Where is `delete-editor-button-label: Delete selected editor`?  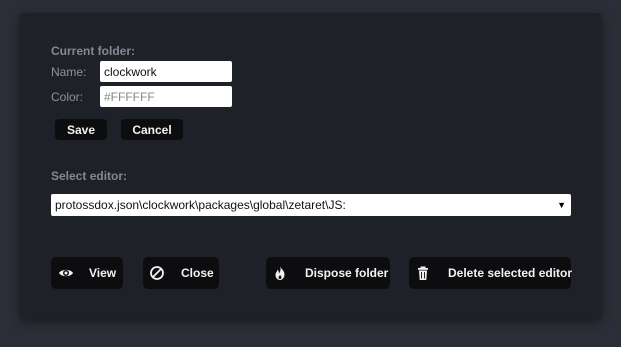 delete-editor-button-label: Delete selected editor is located at coordinates (510, 273).